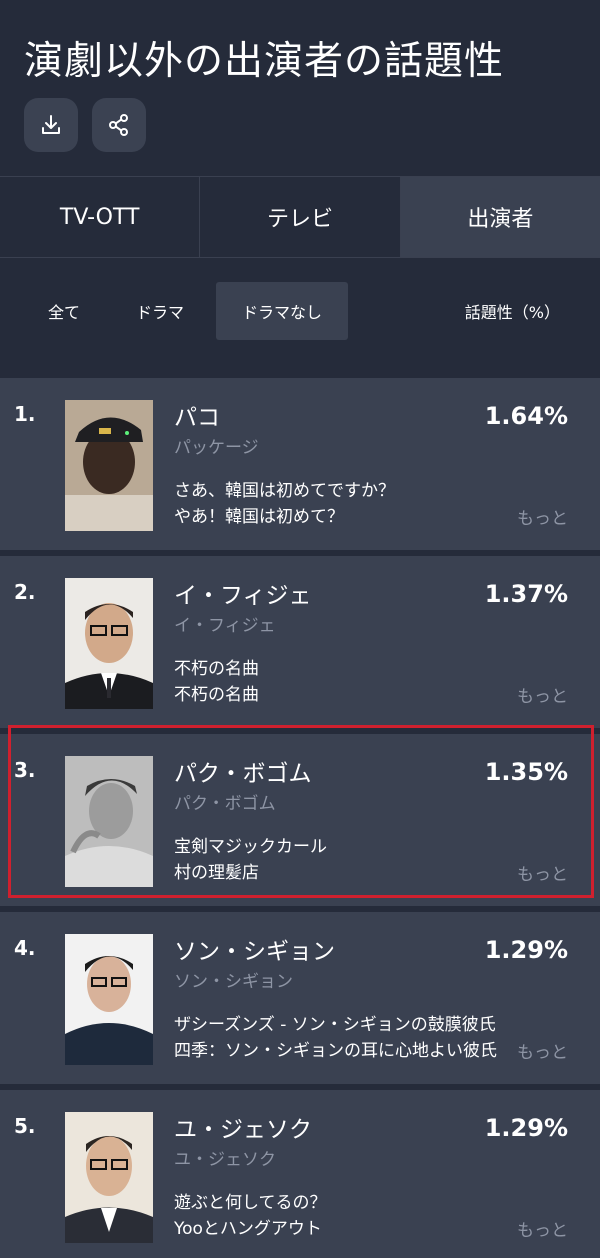 Image resolution: width=600 pixels, height=1258 pixels. Describe the element at coordinates (25, 414) in the screenshot. I see `rank-number: 1.` at that location.